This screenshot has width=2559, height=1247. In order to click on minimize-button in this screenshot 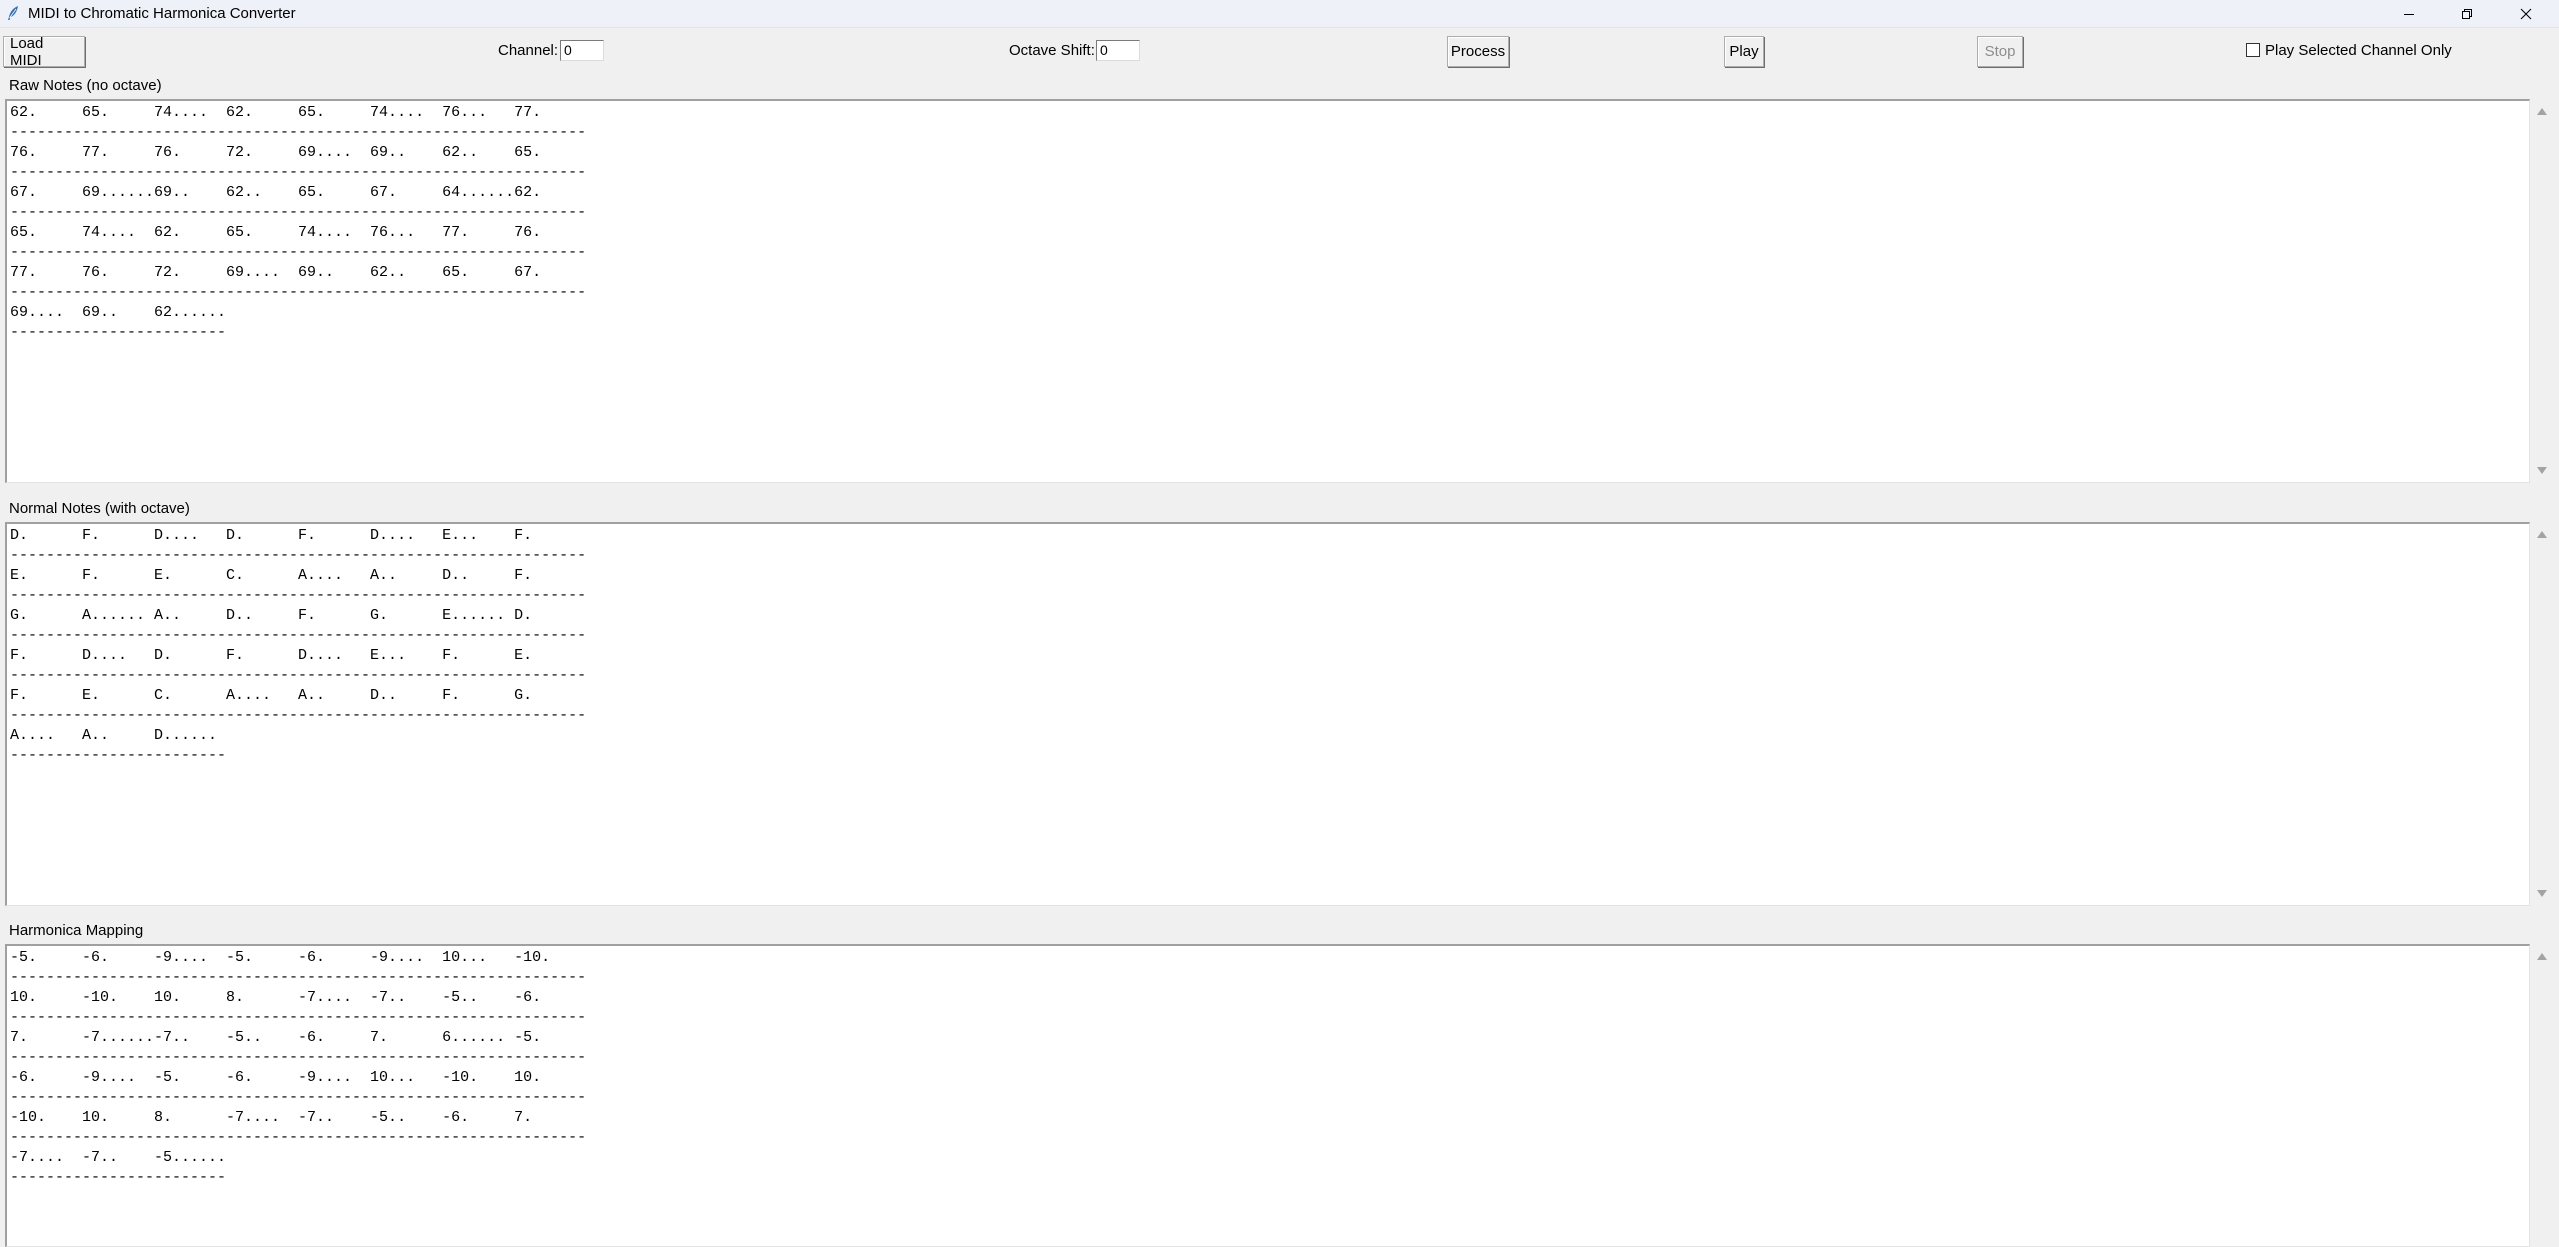, I will do `click(2409, 13)`.